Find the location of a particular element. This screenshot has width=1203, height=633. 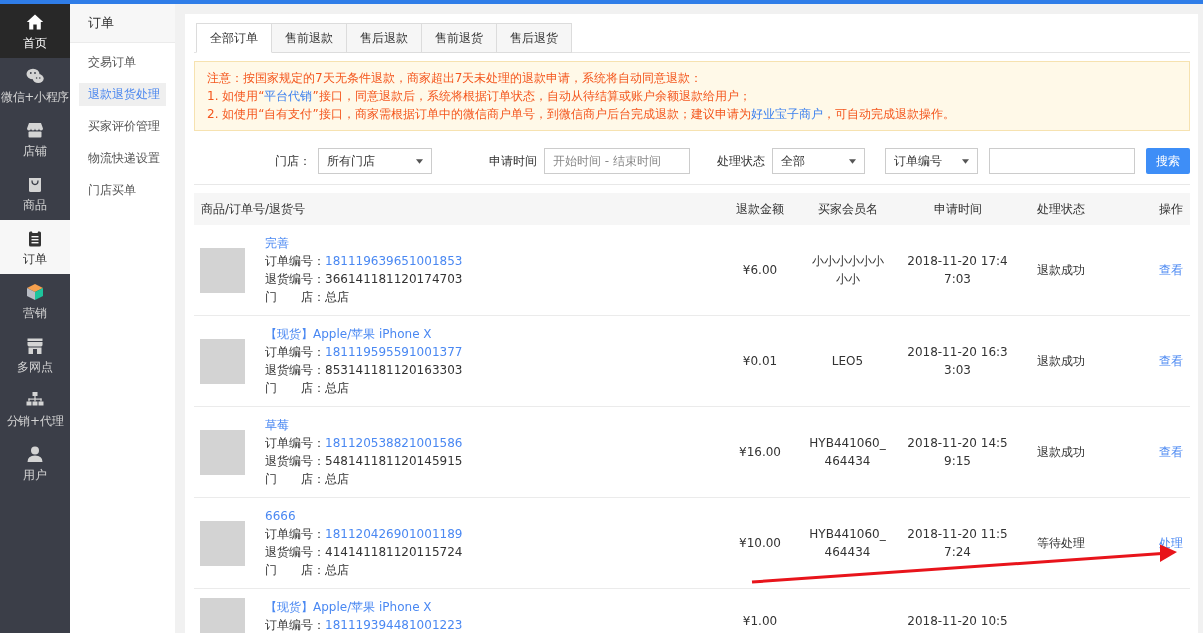

storefront-icon is located at coordinates (35, 346).